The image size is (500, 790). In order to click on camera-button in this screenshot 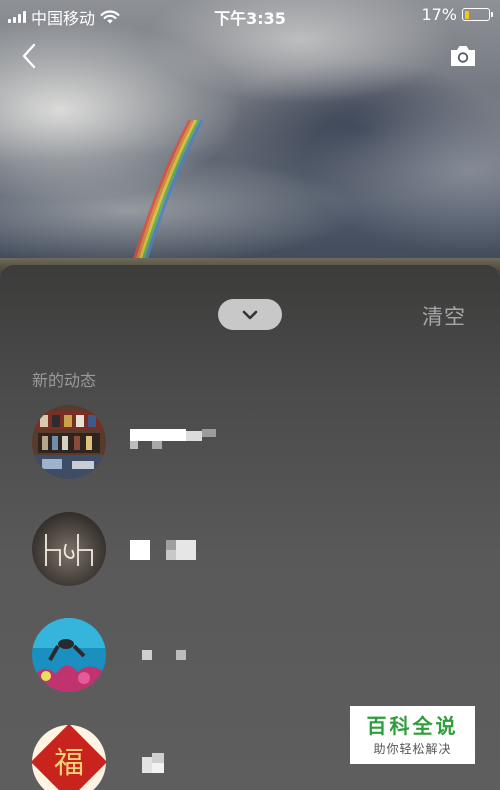, I will do `click(463, 56)`.